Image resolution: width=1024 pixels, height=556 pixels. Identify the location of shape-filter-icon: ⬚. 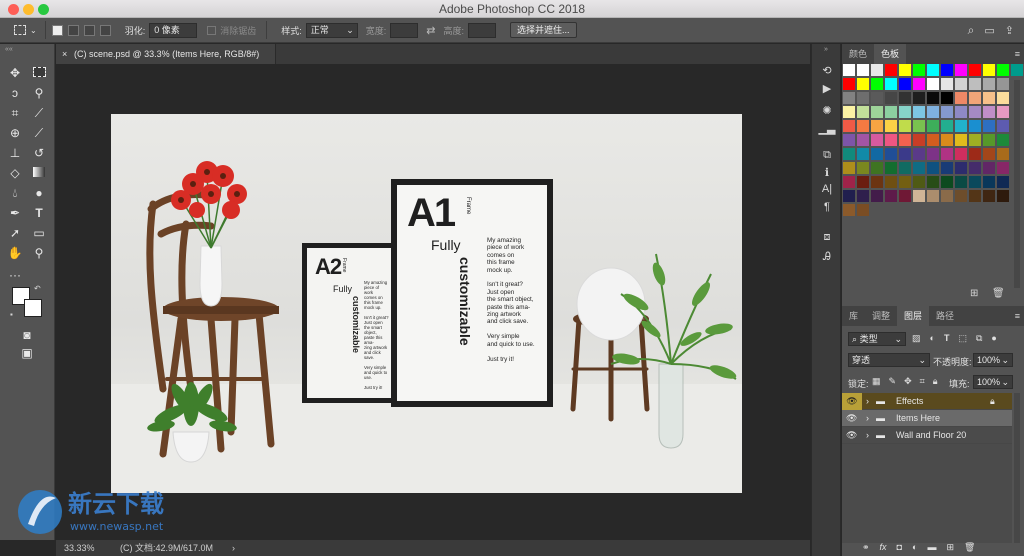
(962, 338).